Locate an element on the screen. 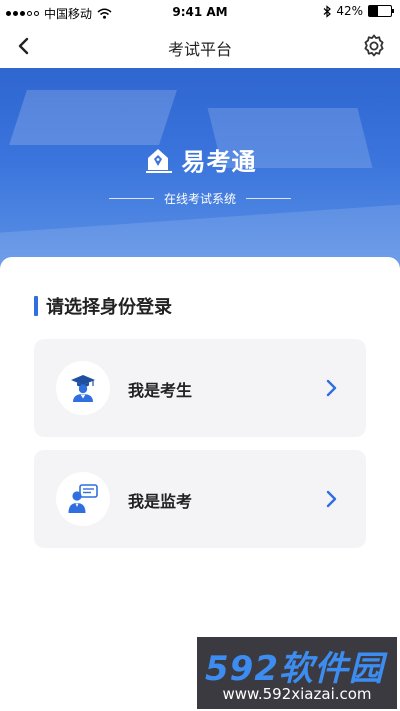  brand-row: 易考通 is located at coordinates (200, 159).